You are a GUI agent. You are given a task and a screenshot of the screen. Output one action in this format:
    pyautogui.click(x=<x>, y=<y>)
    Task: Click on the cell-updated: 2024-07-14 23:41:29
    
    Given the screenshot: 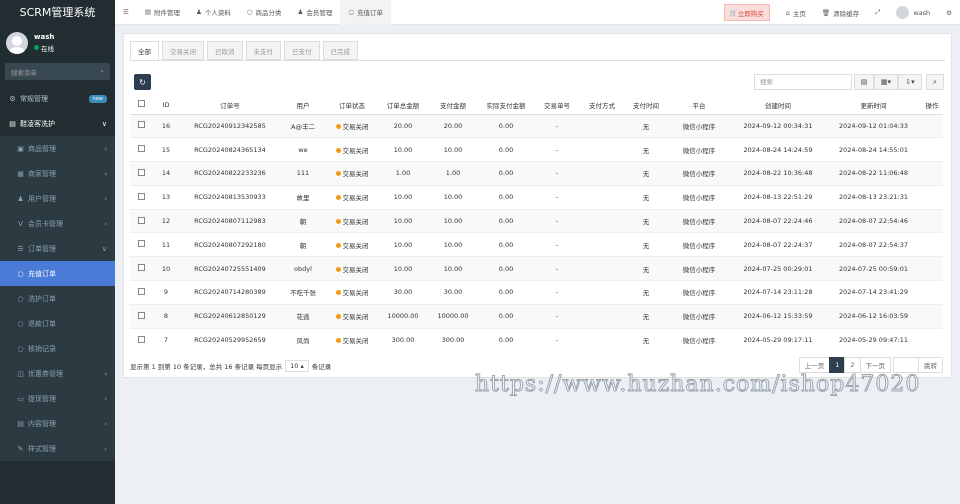 What is the action you would take?
    pyautogui.click(x=873, y=292)
    